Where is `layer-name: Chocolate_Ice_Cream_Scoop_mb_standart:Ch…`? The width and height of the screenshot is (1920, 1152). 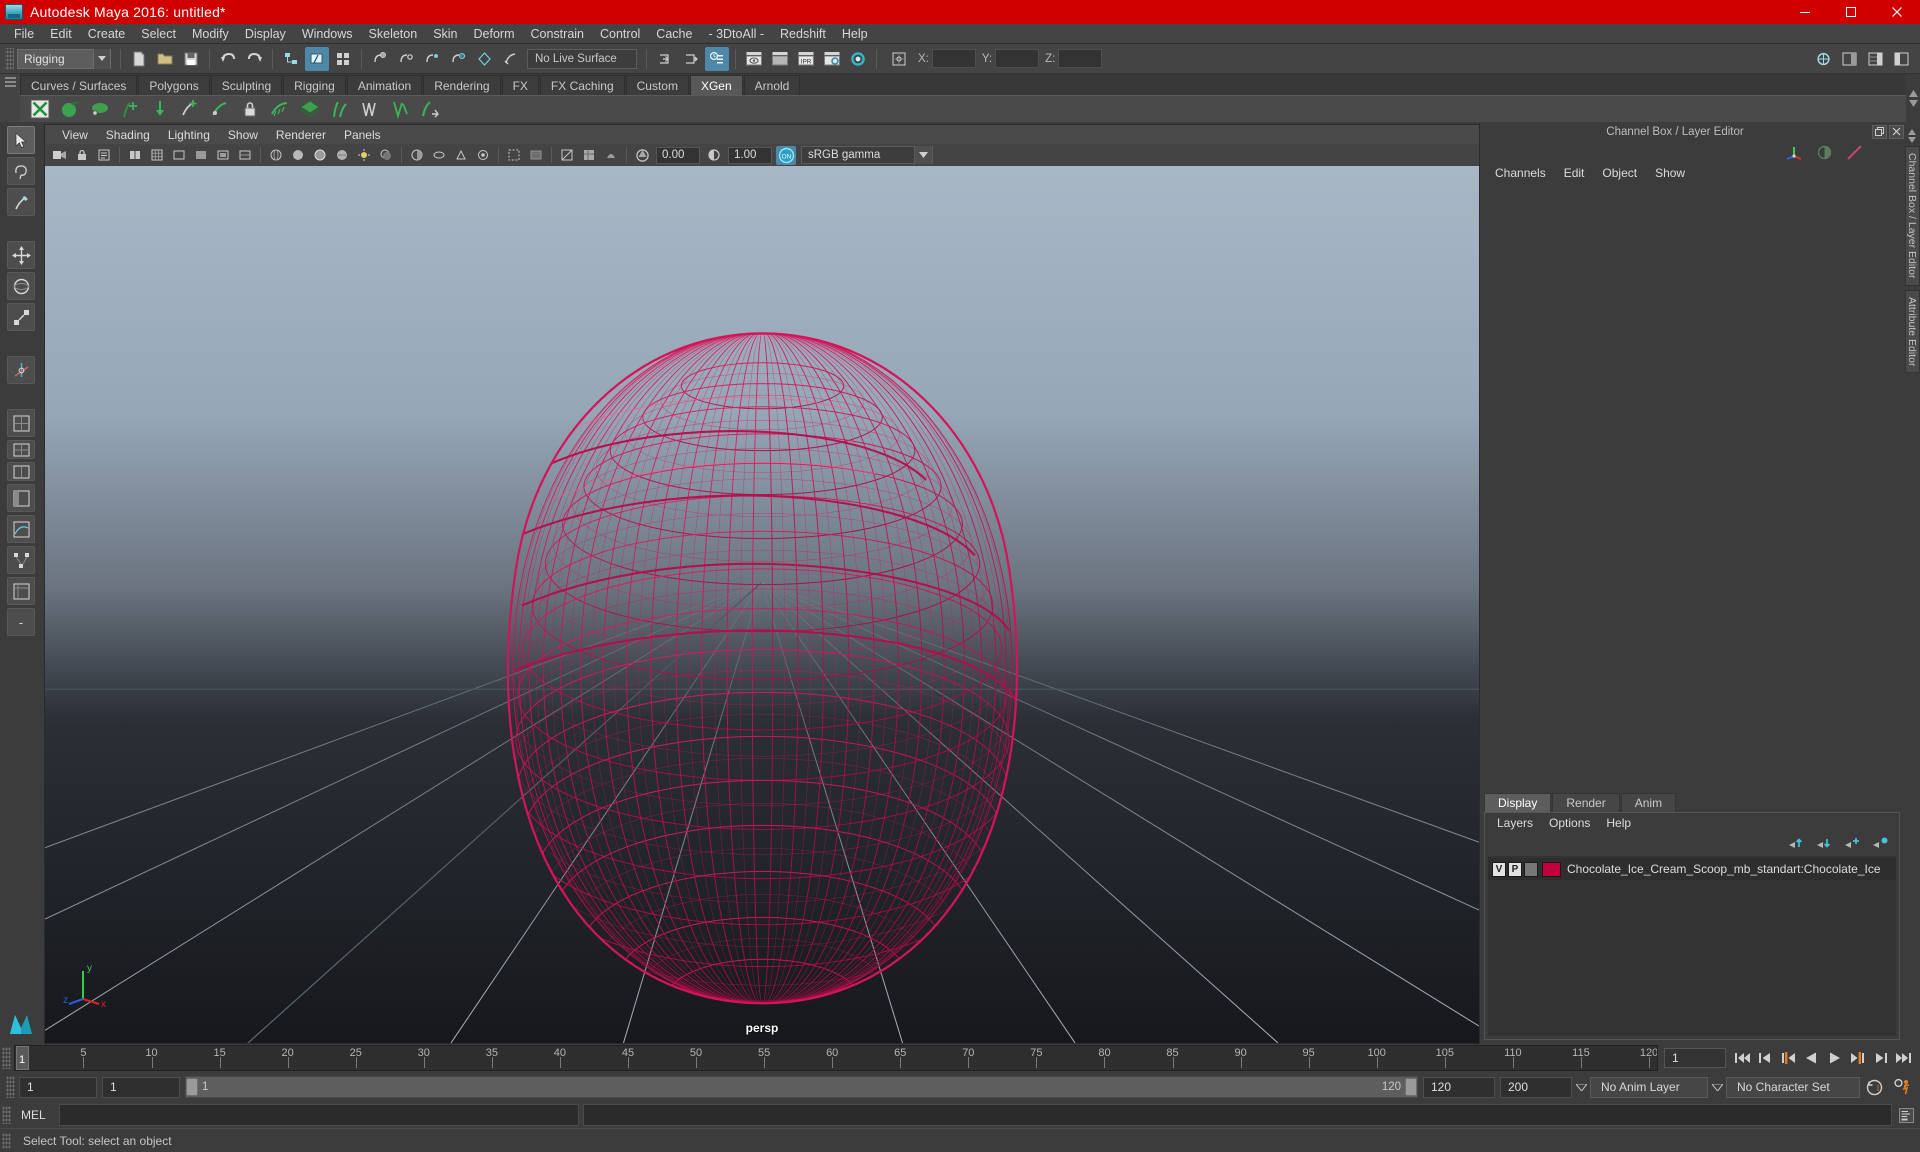
layer-name: Chocolate_Ice_Cream_Scoop_mb_standart:Ch… is located at coordinates (1724, 869).